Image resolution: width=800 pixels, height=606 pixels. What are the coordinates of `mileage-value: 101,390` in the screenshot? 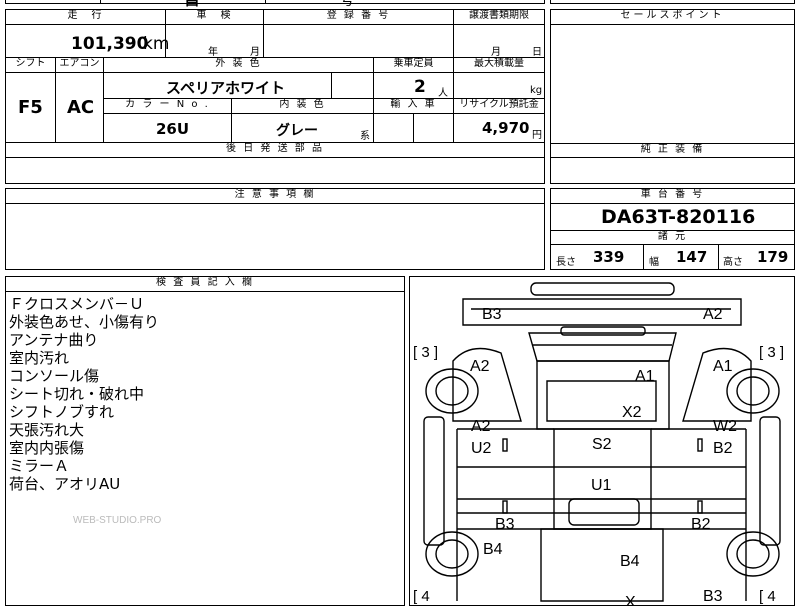 It's located at (110, 44).